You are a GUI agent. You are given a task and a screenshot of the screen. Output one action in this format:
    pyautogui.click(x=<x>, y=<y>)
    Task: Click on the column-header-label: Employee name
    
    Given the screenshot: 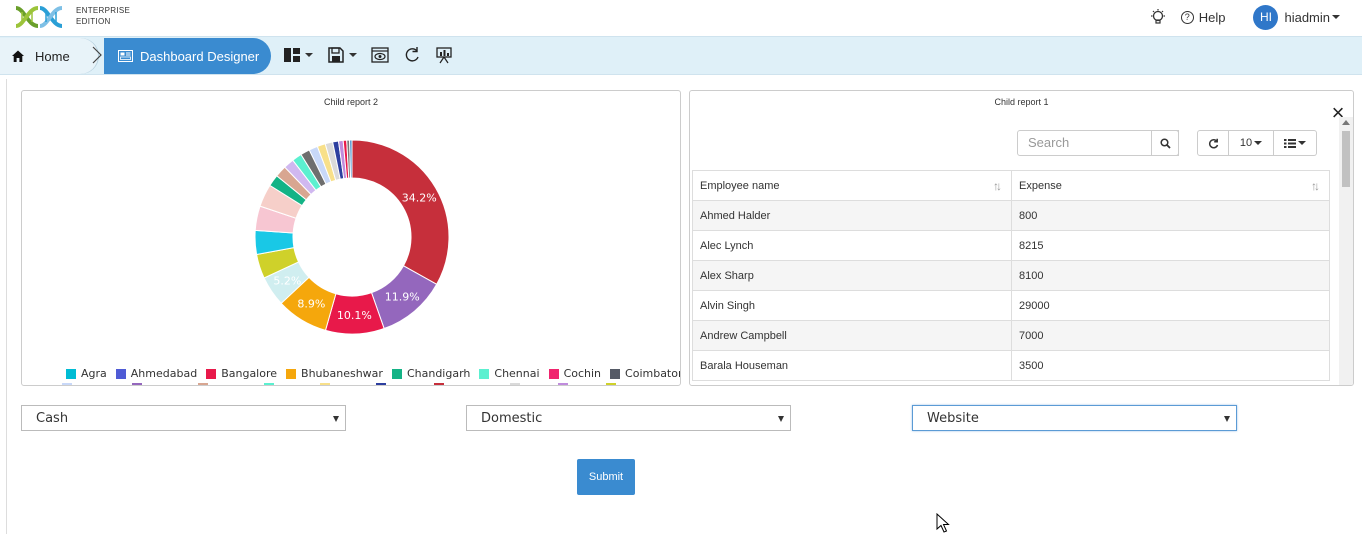 What is the action you would take?
    pyautogui.click(x=740, y=185)
    